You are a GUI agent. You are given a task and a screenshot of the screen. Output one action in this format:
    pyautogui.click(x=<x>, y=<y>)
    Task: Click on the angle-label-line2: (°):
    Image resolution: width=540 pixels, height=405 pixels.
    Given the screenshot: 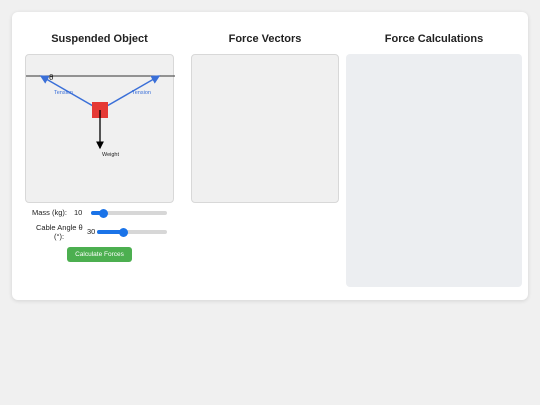 What is the action you would take?
    pyautogui.click(x=59, y=236)
    